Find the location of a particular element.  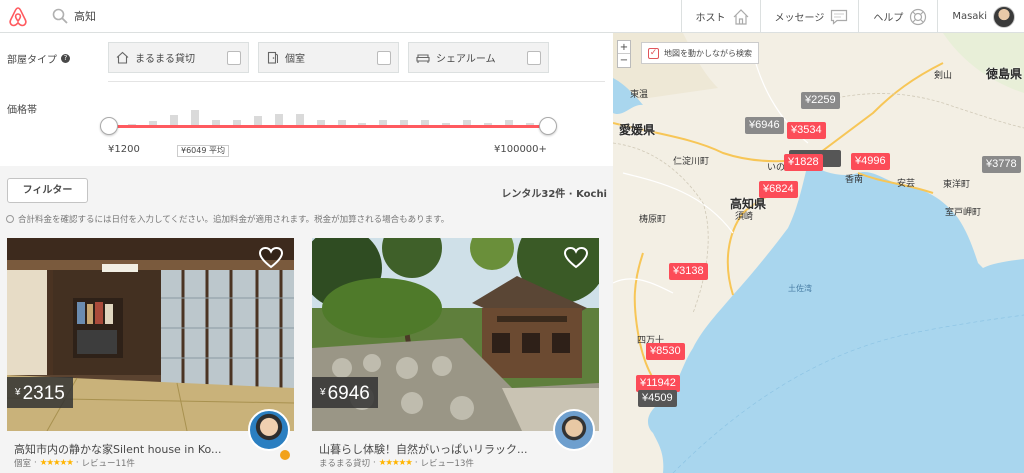

price-pin: ¥6824 is located at coordinates (778, 189).